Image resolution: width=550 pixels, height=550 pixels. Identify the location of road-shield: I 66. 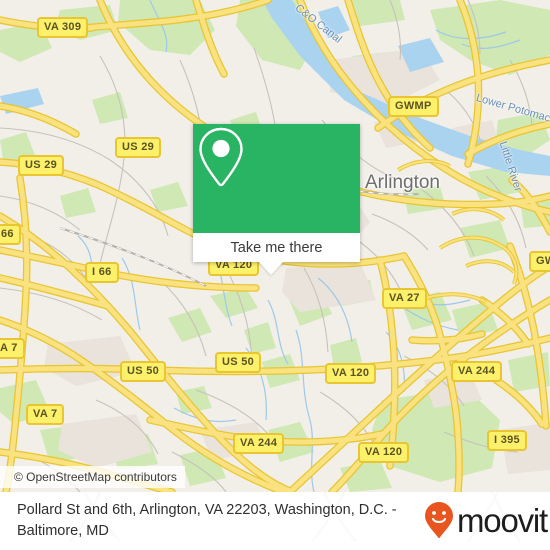
(102, 272).